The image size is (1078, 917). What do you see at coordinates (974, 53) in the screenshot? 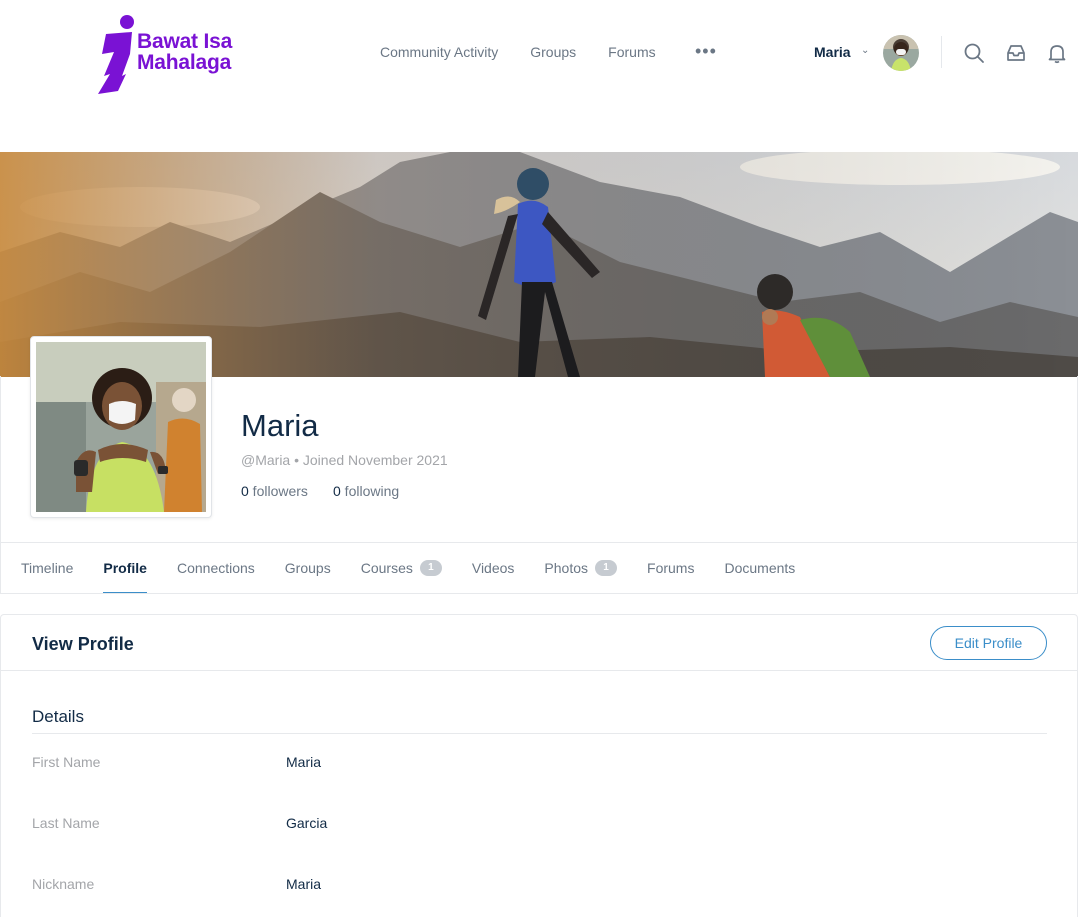
I see `search-icon` at bounding box center [974, 53].